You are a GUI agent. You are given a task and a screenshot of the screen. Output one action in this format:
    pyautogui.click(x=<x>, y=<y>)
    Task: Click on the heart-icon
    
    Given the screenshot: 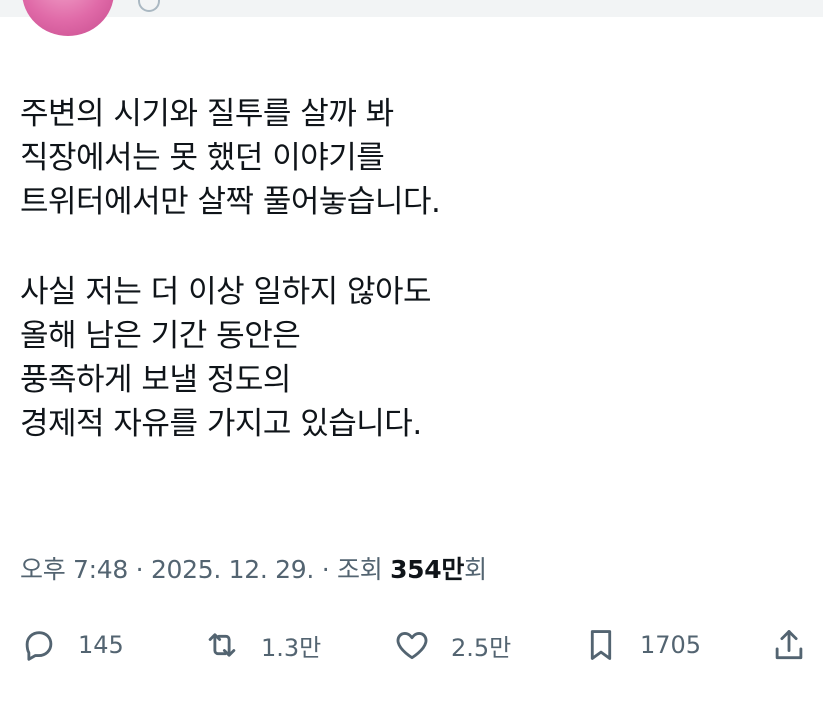 What is the action you would take?
    pyautogui.click(x=412, y=645)
    